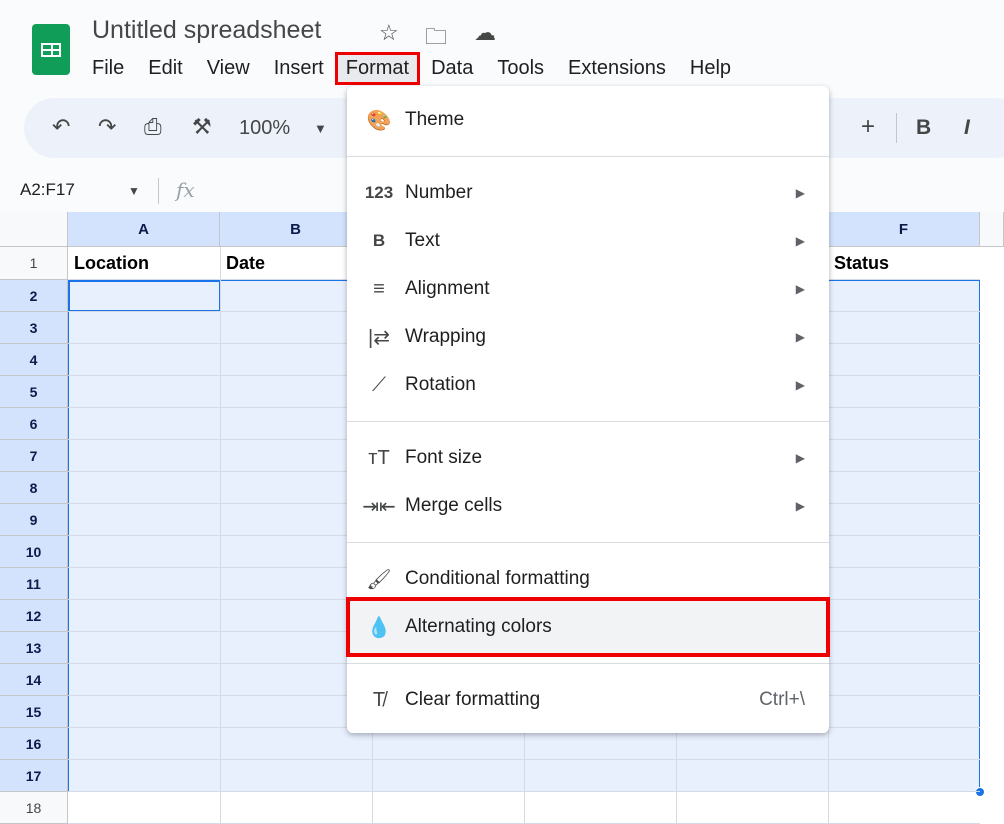  What do you see at coordinates (299, 68) in the screenshot?
I see `menu-insert: Insert` at bounding box center [299, 68].